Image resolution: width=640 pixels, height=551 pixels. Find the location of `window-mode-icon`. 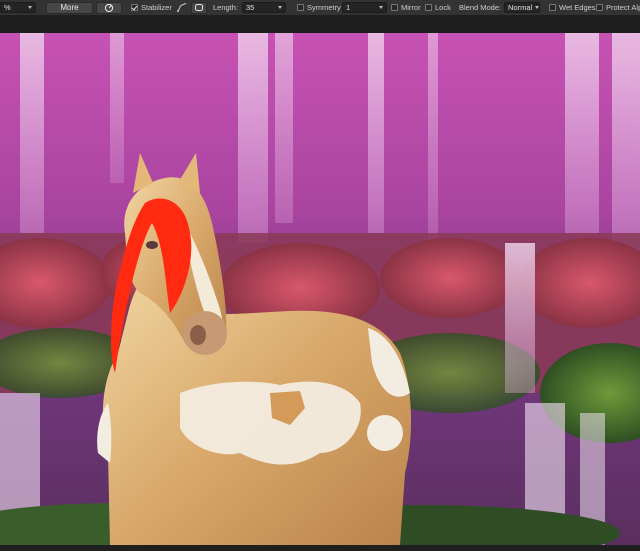

window-mode-icon is located at coordinates (199, 7).